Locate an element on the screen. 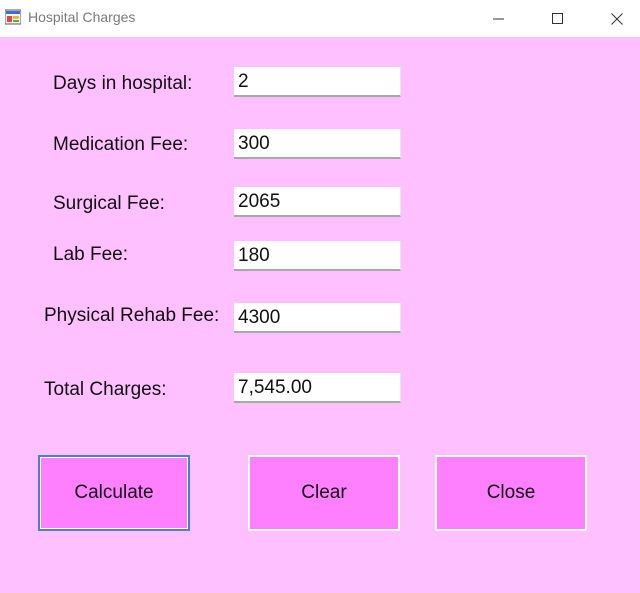 Image resolution: width=640 pixels, height=593 pixels. days-input: 2 is located at coordinates (317, 82).